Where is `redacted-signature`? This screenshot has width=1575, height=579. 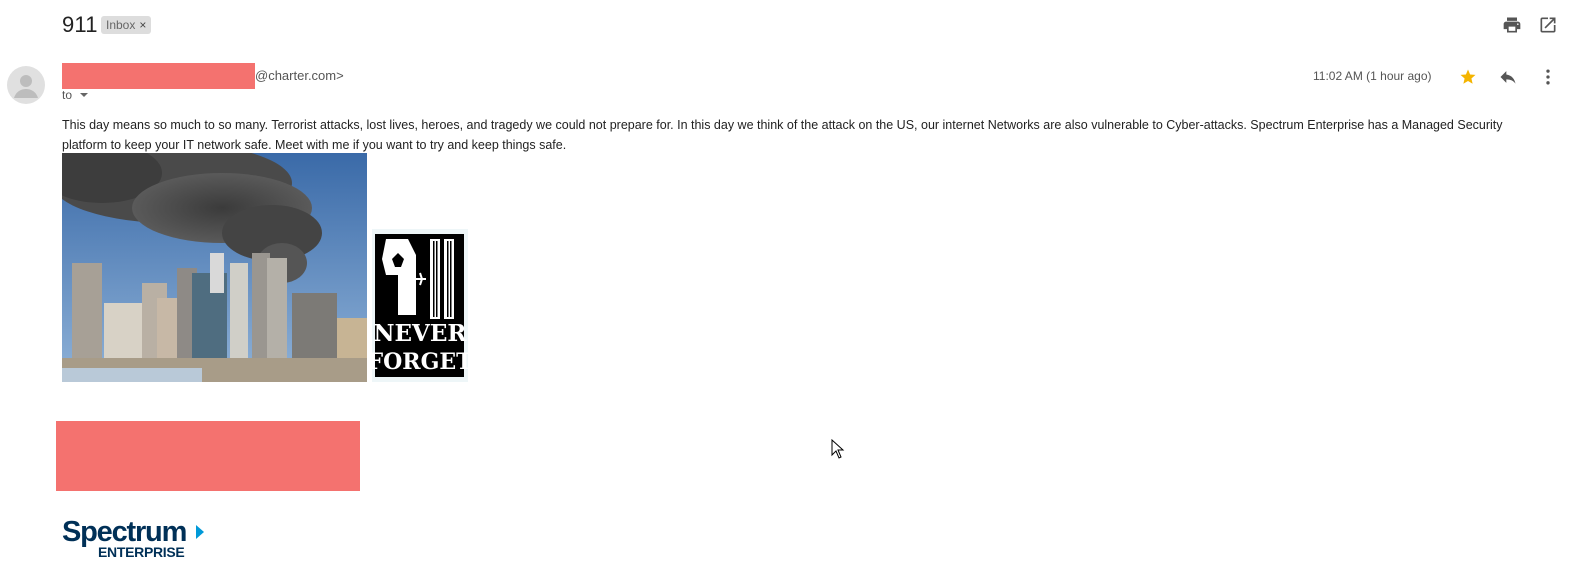
redacted-signature is located at coordinates (208, 456).